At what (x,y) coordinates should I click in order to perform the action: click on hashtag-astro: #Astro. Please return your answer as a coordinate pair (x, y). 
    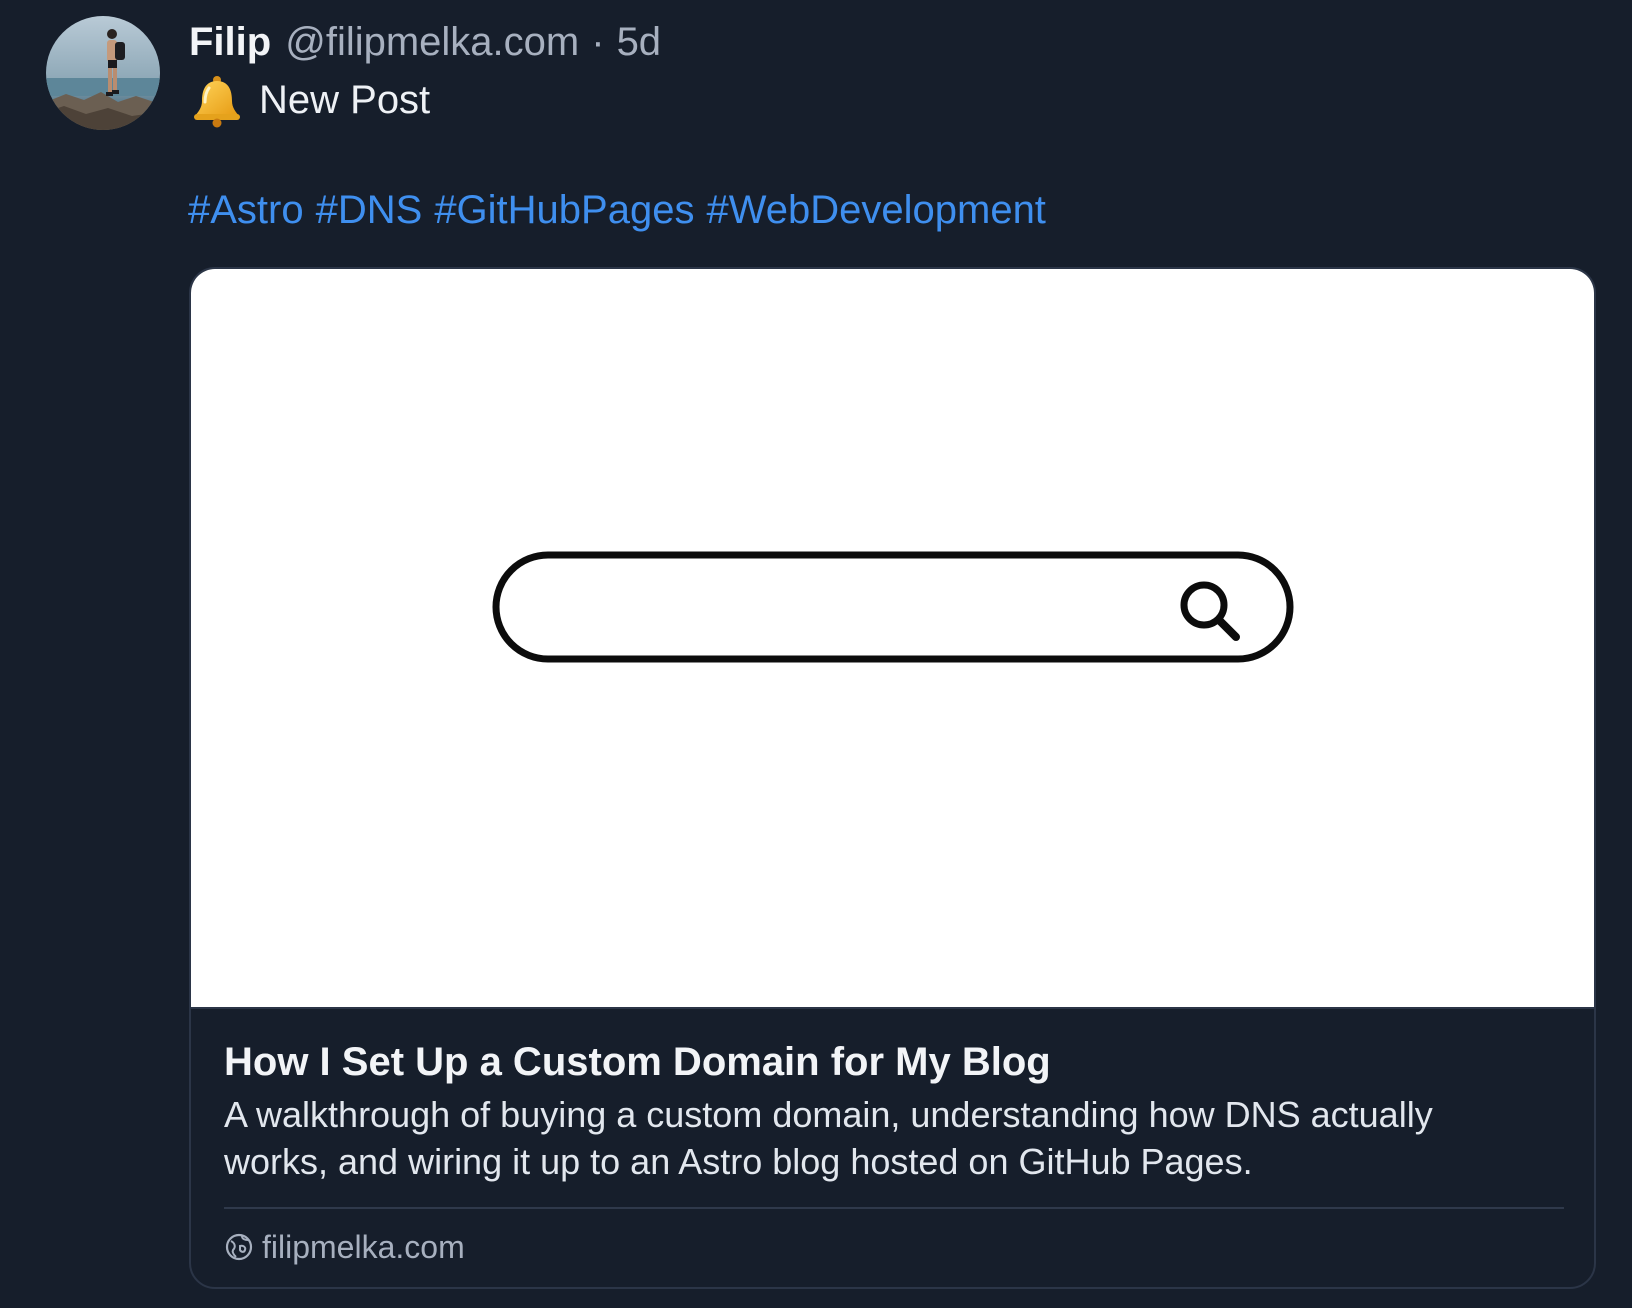
    Looking at the image, I should click on (246, 210).